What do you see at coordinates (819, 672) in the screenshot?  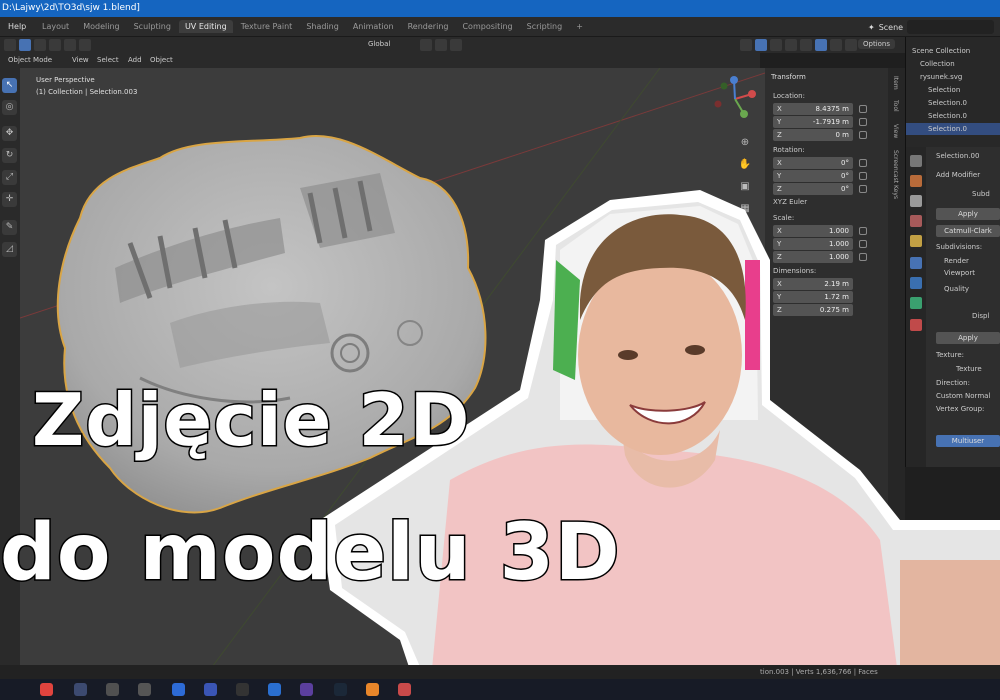 I see `status-text: tion.003 | Verts 1,636,766 | Faces` at bounding box center [819, 672].